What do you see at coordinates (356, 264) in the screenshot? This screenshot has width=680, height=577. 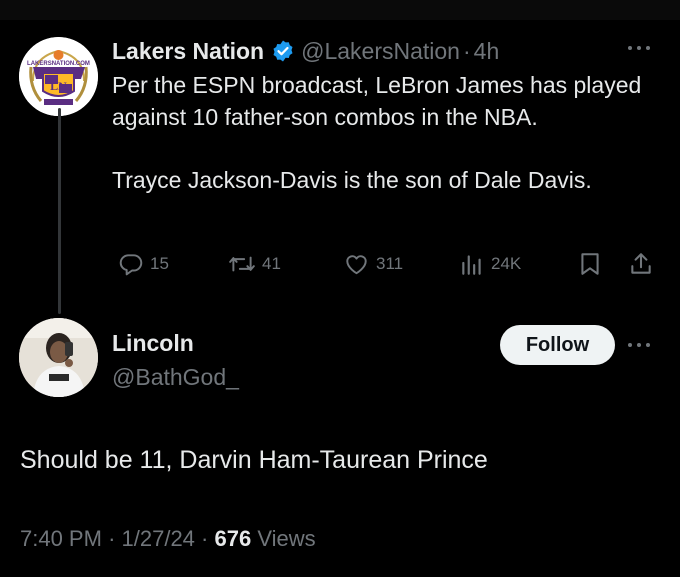 I see `like-icon` at bounding box center [356, 264].